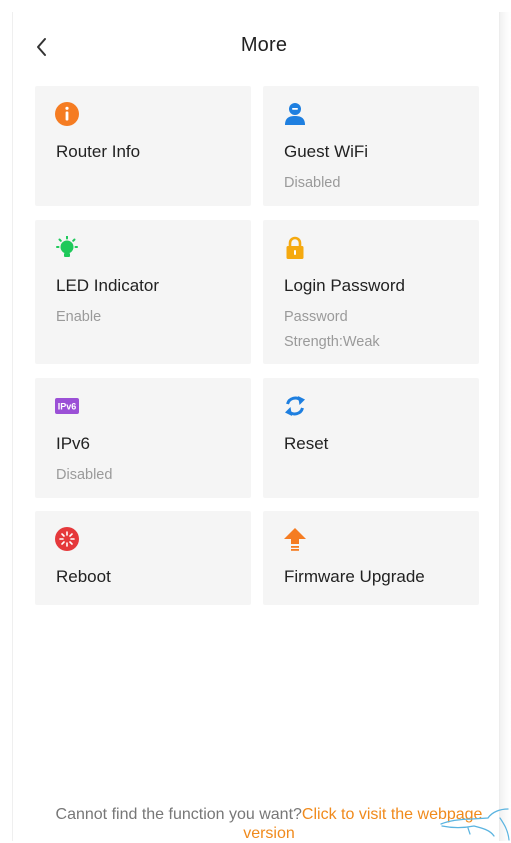 The image size is (511, 843). What do you see at coordinates (143, 438) in the screenshot?
I see `ipv6-card: IPv6 IPv6 Disabled` at bounding box center [143, 438].